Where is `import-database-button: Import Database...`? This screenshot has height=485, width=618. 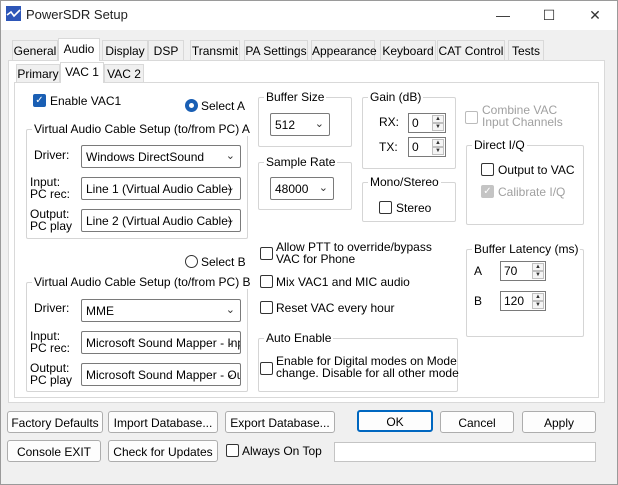
import-database-button: Import Database... is located at coordinates (163, 422).